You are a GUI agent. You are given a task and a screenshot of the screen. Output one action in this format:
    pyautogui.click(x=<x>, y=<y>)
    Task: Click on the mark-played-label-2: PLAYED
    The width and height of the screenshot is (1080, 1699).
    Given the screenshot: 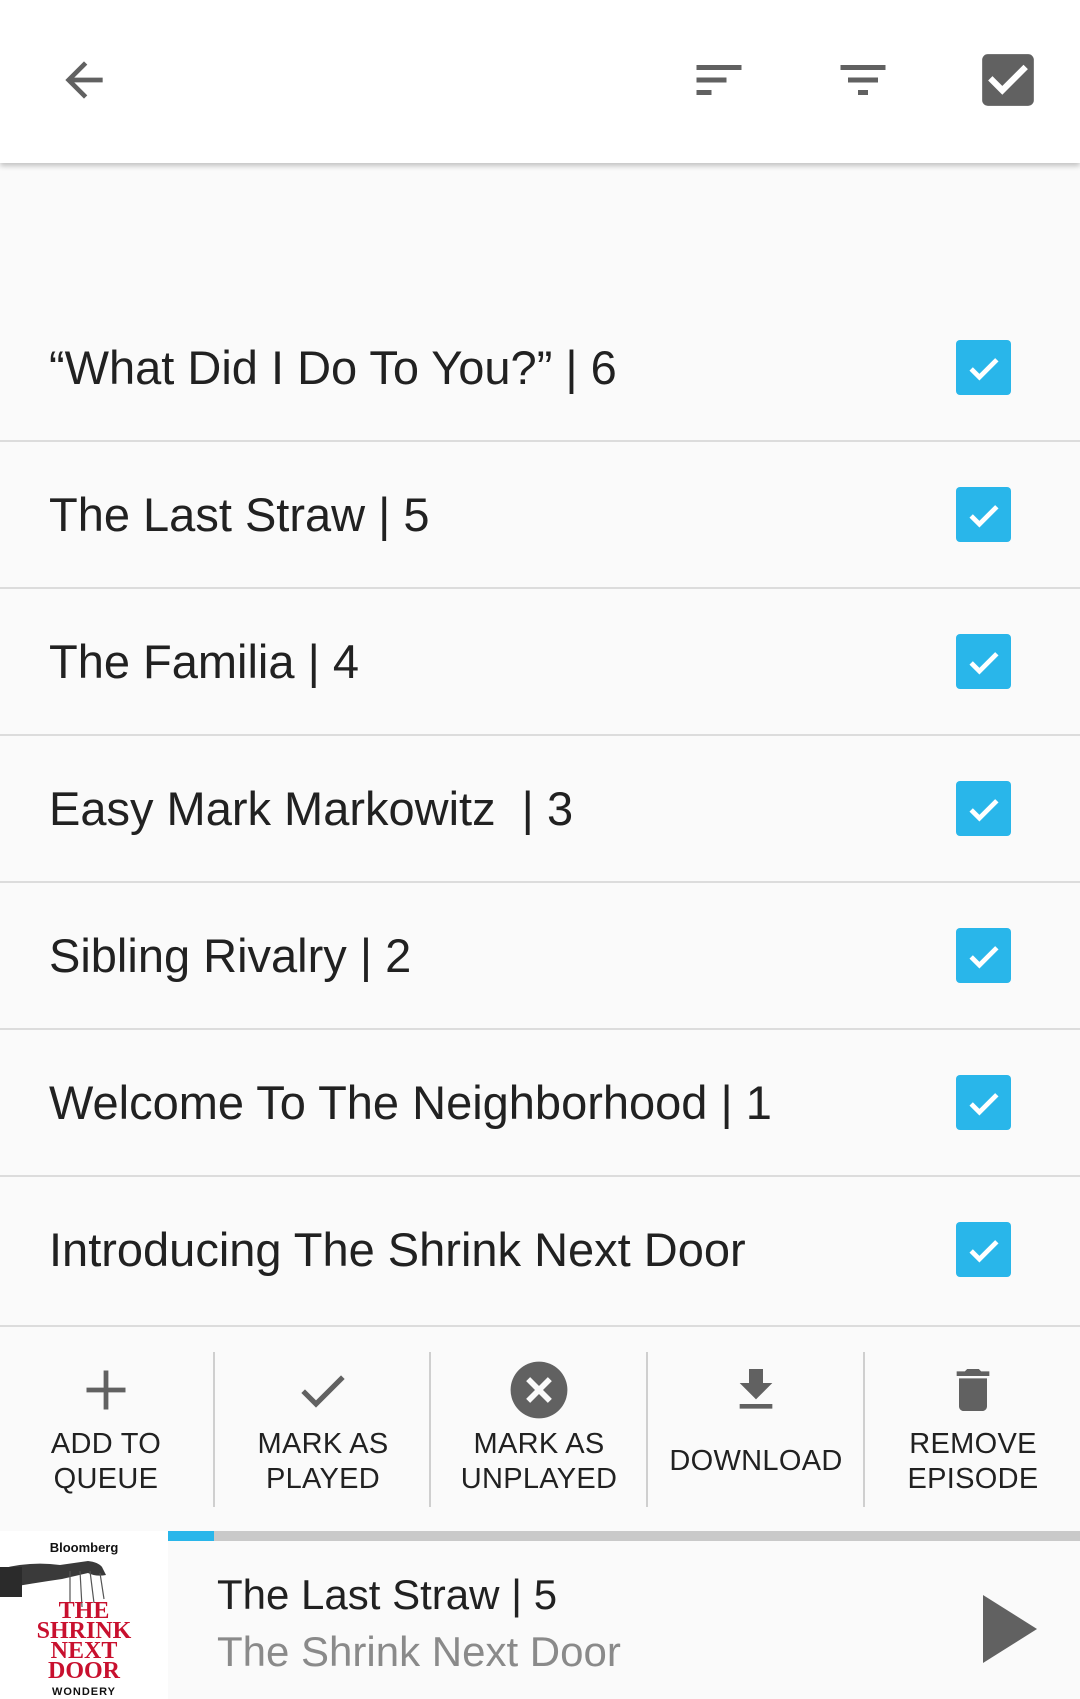 What is the action you would take?
    pyautogui.click(x=323, y=1479)
    